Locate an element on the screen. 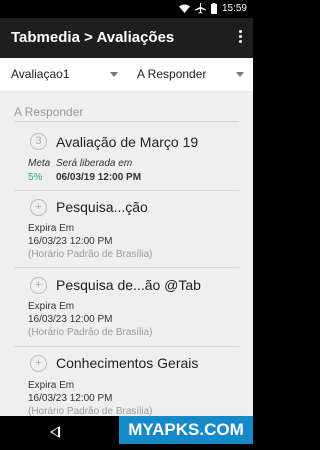 Image resolution: width=320 pixels, height=450 pixels. status-bar: 15:59 is located at coordinates (126, 9).